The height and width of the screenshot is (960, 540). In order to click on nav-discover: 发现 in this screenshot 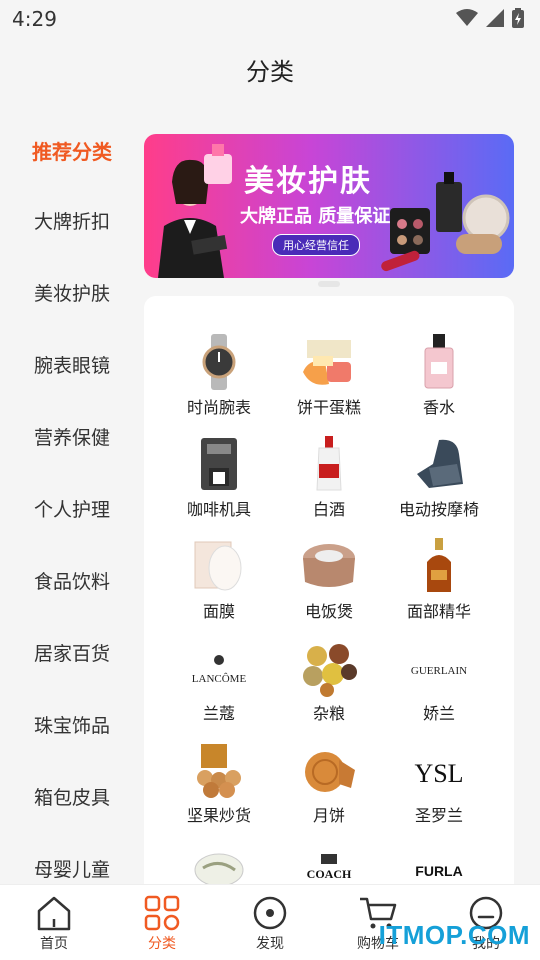, I will do `click(270, 923)`.